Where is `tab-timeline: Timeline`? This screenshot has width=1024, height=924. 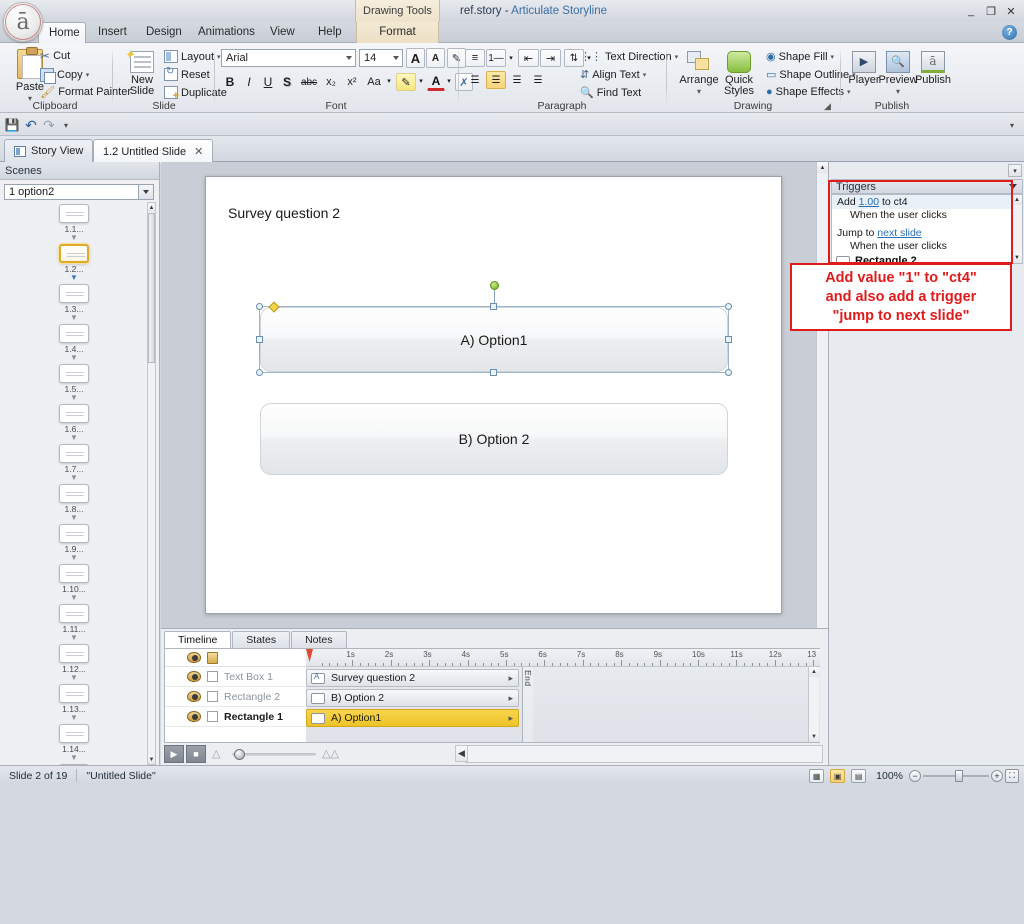 tab-timeline: Timeline is located at coordinates (198, 639).